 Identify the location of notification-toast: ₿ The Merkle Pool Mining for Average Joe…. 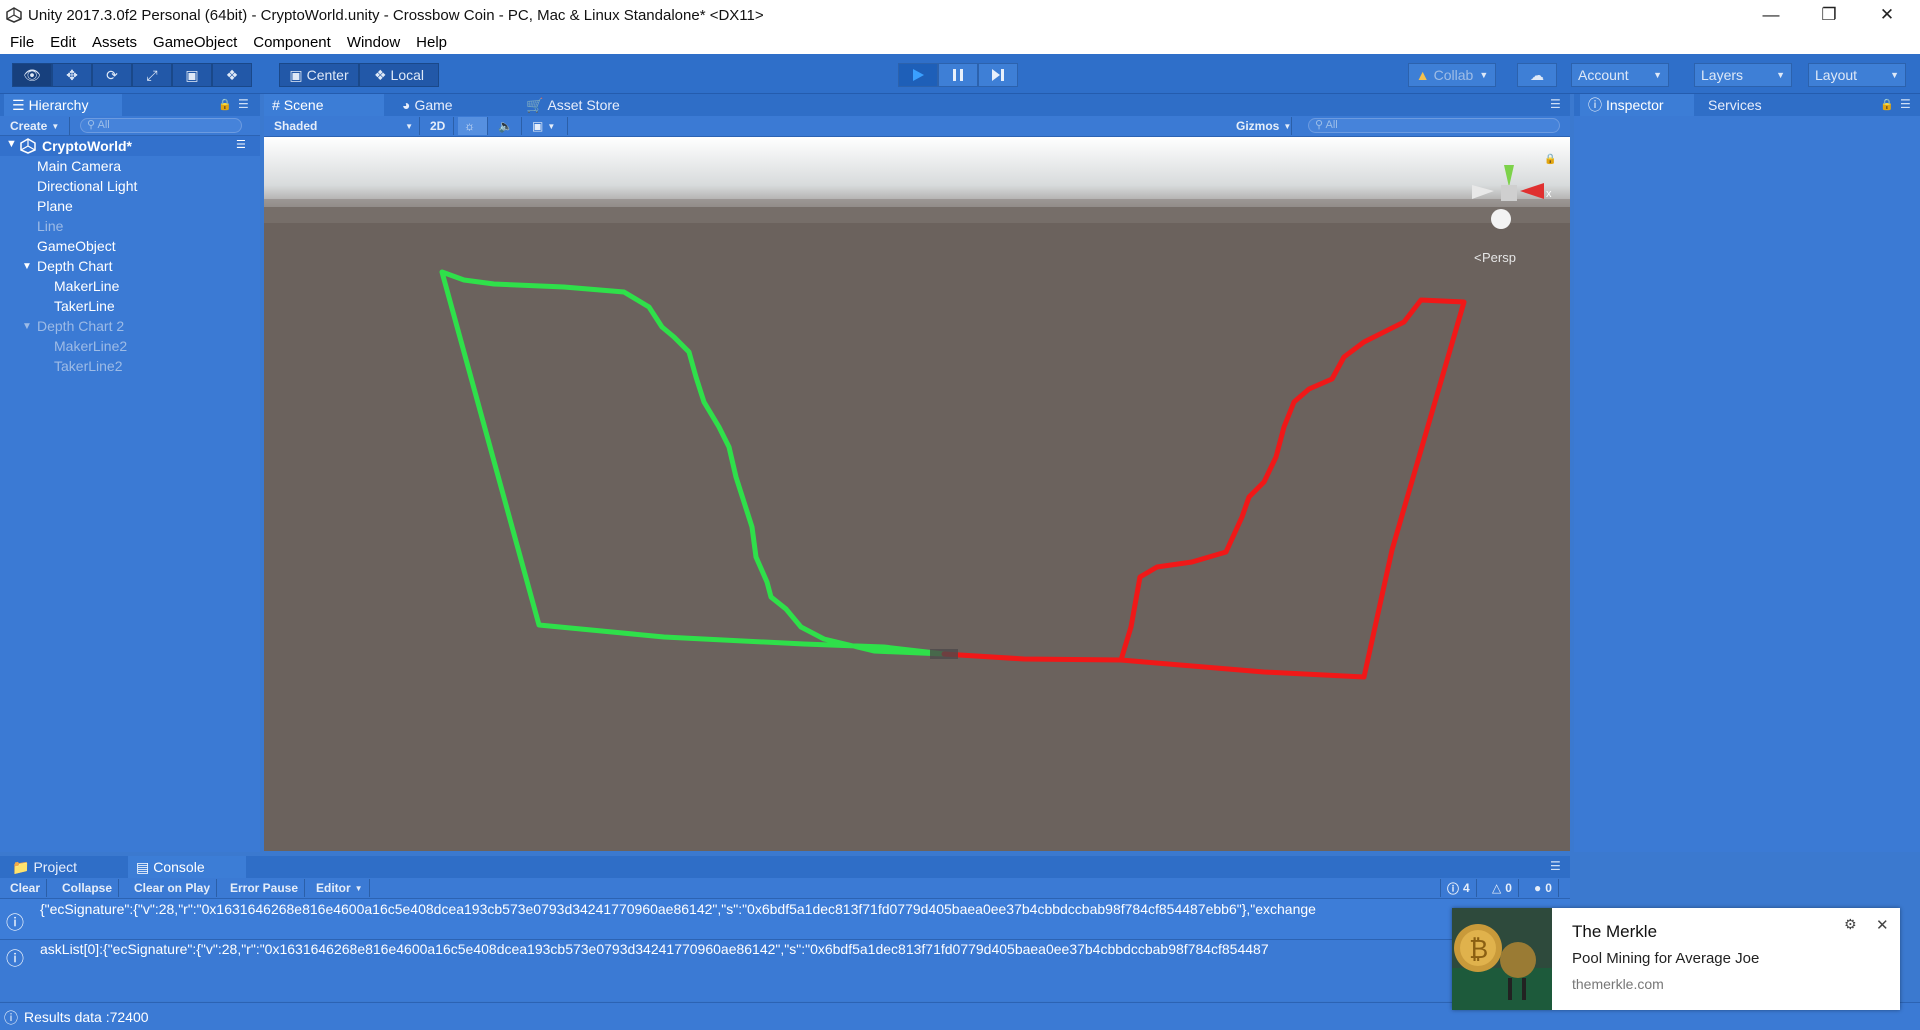
(1676, 959).